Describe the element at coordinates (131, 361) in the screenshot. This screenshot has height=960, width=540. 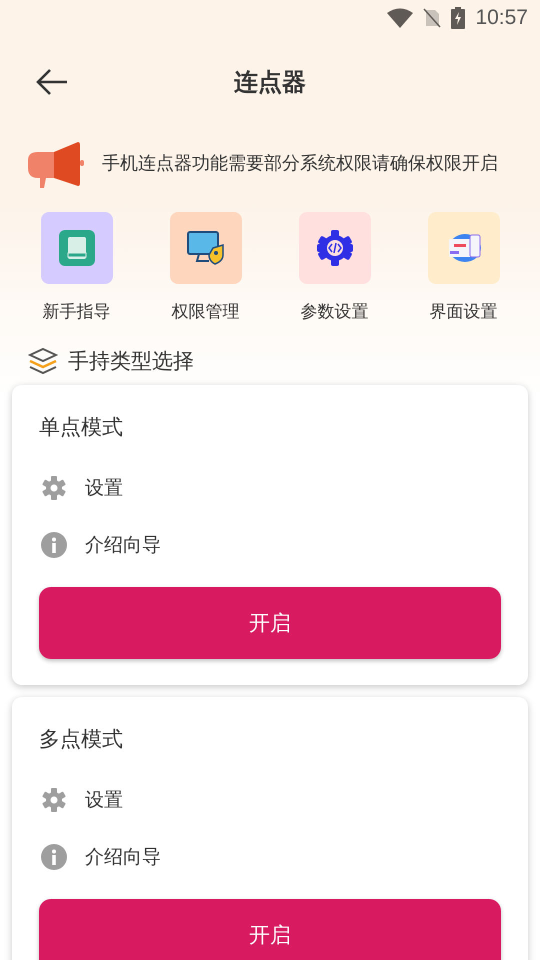
I see `section-title: 手持类型选择` at that location.